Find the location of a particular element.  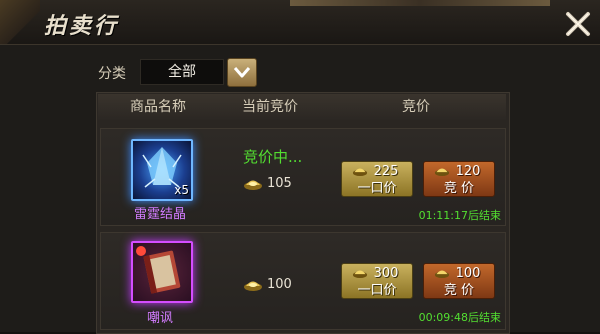

column-header-bid: 竞价 is located at coordinates (416, 107).